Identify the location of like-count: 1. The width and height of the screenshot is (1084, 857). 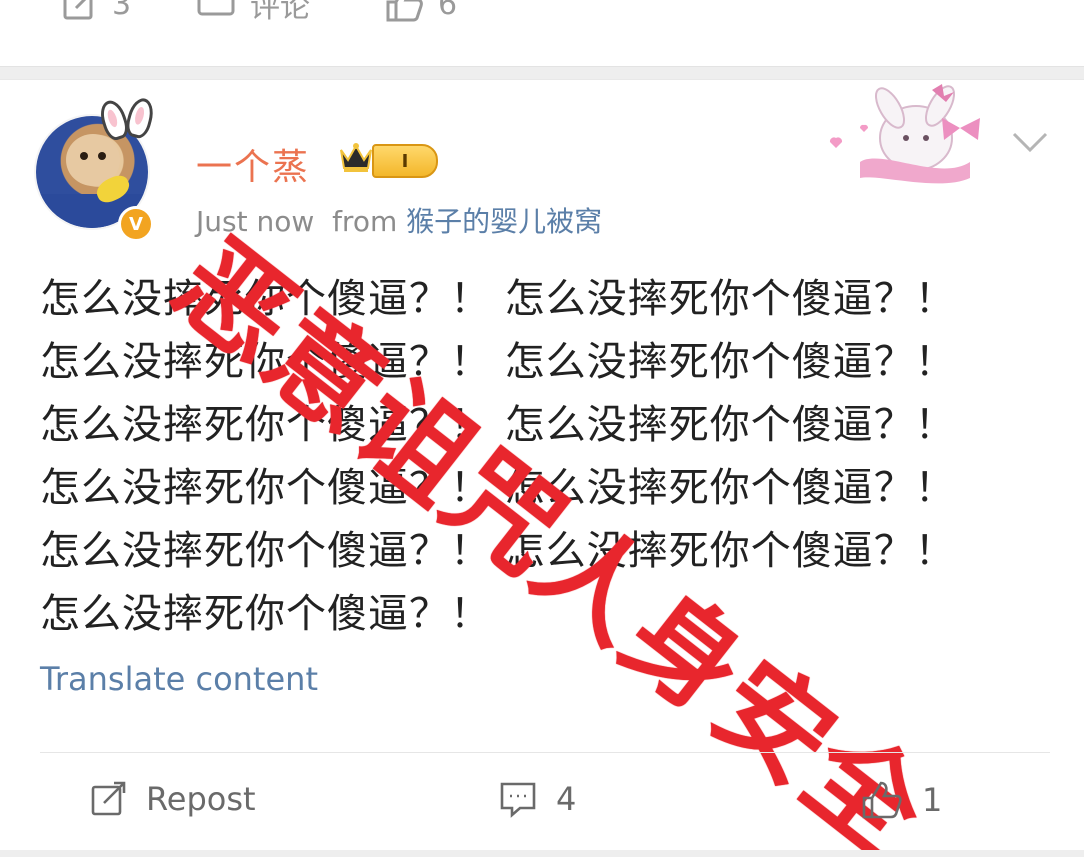
(932, 800).